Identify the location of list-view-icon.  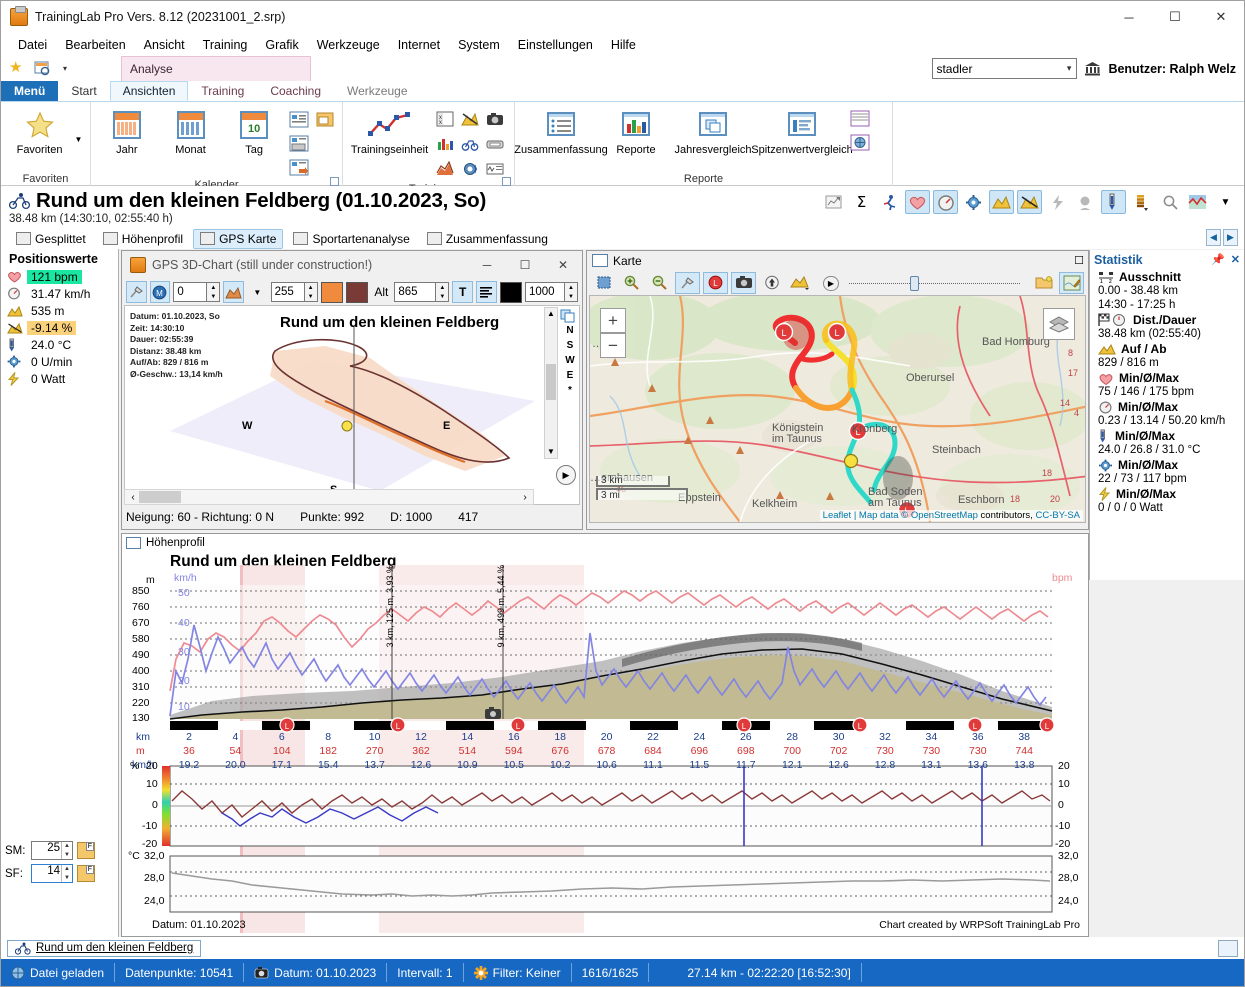
(299, 119).